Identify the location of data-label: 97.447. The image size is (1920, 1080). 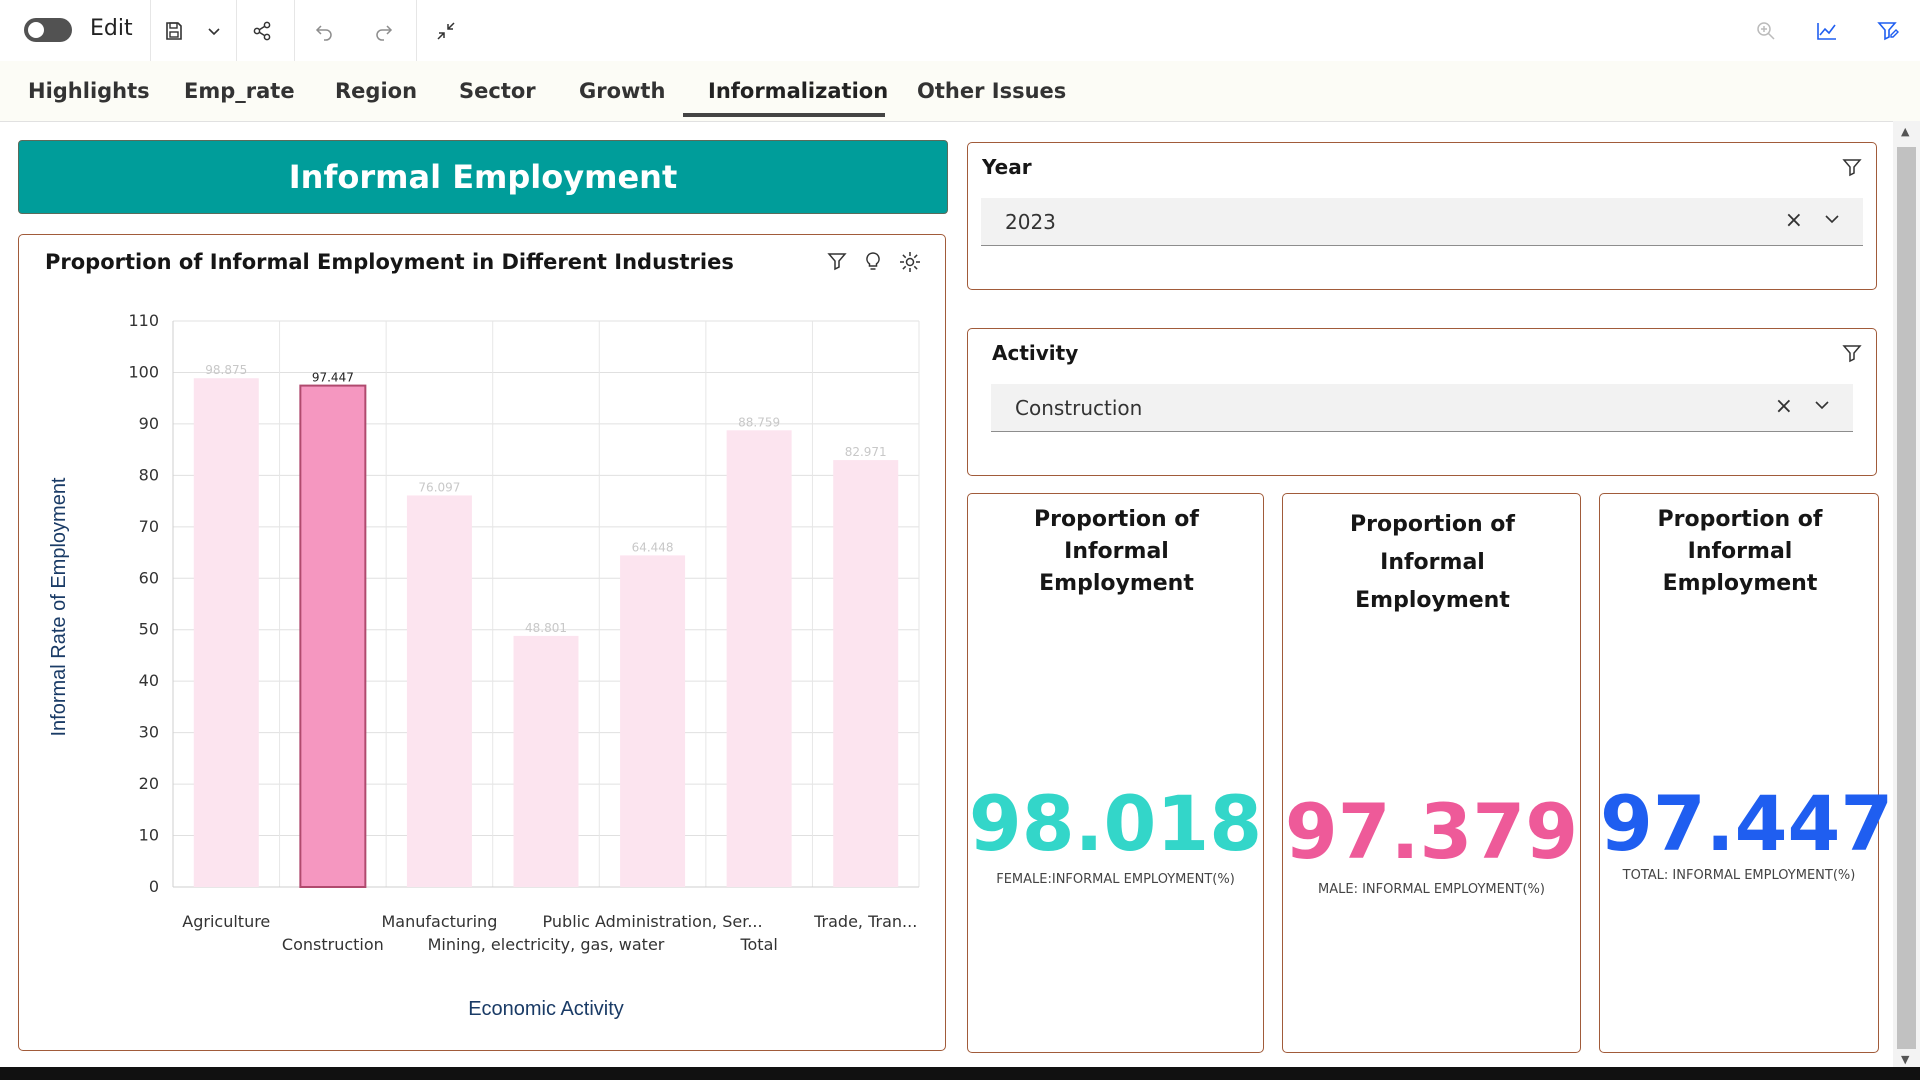
(333, 378).